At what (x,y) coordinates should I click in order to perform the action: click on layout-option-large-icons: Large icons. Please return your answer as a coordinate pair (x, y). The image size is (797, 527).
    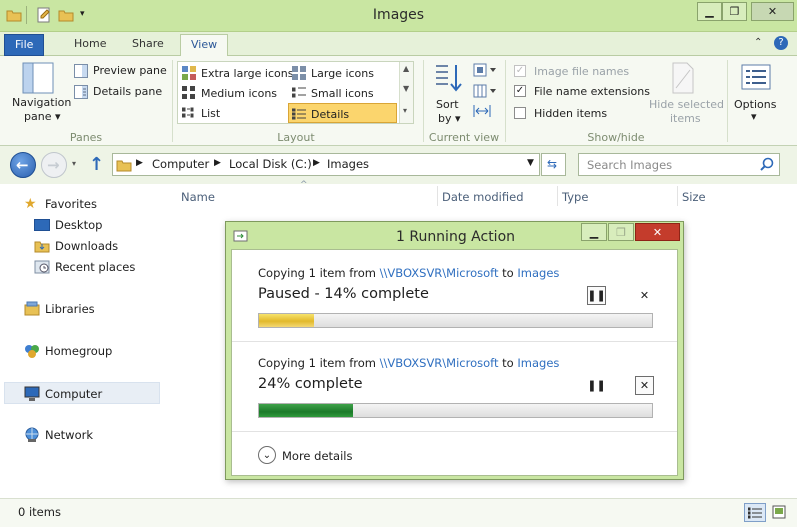
    Looking at the image, I should click on (344, 73).